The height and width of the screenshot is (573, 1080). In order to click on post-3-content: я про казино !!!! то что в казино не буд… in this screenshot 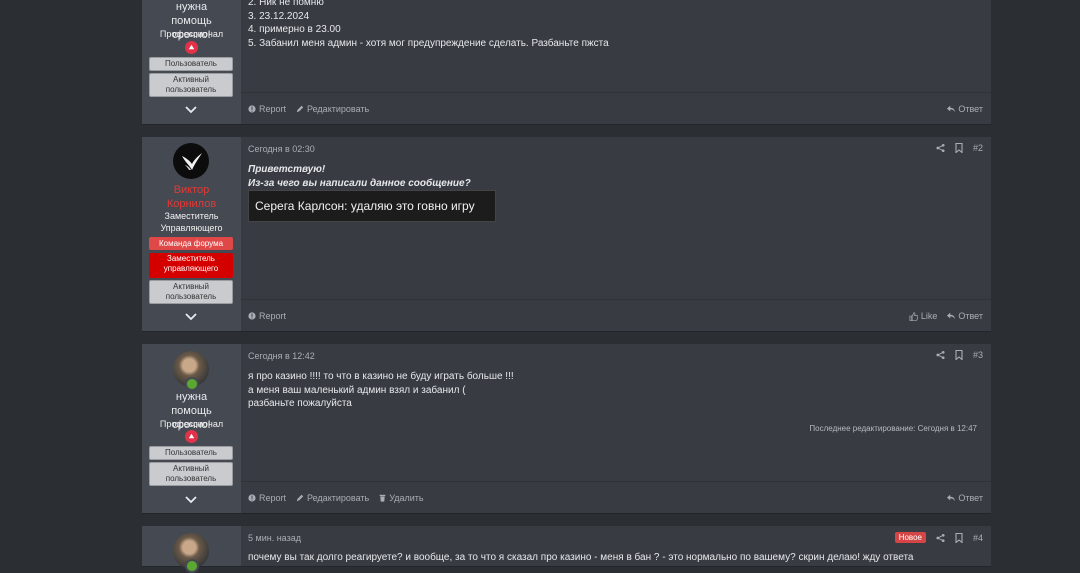, I will do `click(381, 390)`.